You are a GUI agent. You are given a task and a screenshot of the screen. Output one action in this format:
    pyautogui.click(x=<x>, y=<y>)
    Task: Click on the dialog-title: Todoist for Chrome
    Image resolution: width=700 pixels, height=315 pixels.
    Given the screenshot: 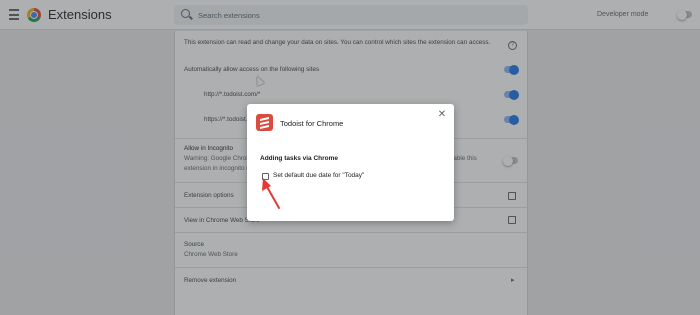 What is the action you would take?
    pyautogui.click(x=312, y=123)
    